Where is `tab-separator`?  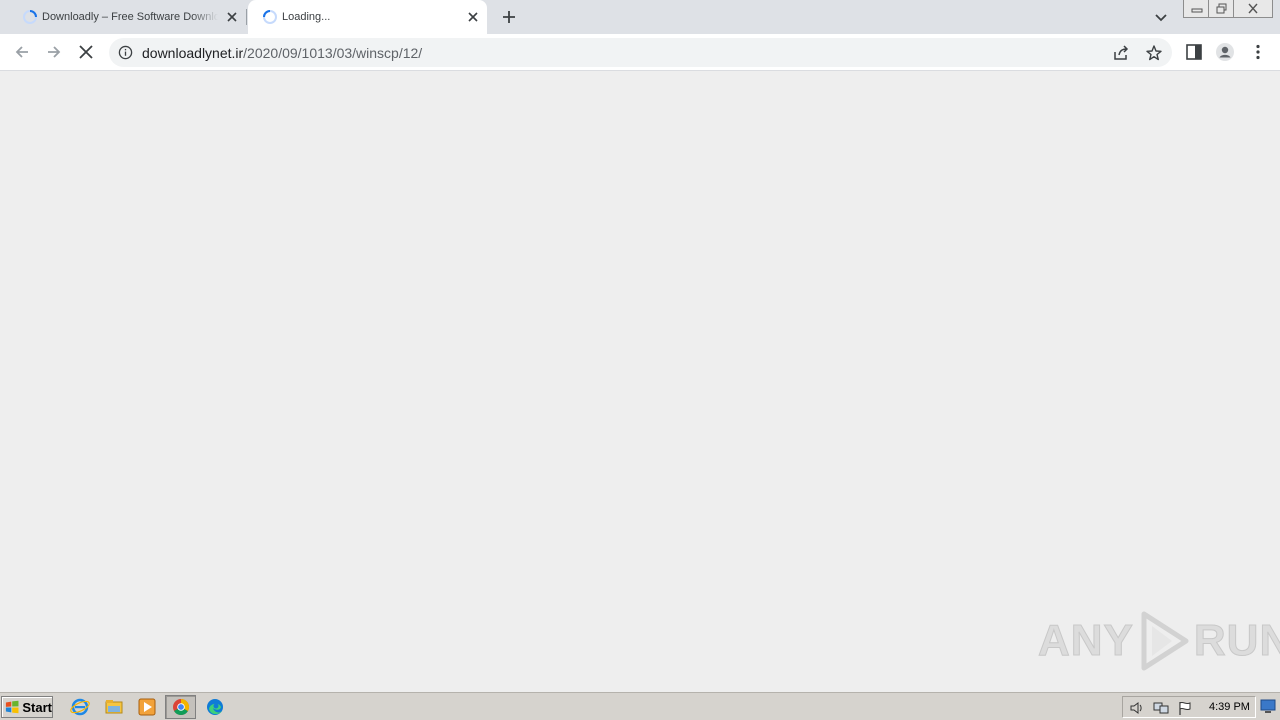 tab-separator is located at coordinates (246, 17).